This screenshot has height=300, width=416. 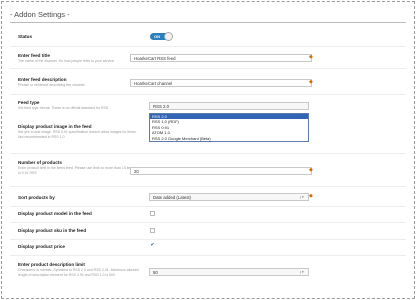 I want to click on product-price-checkbox: ✔, so click(x=152, y=245).